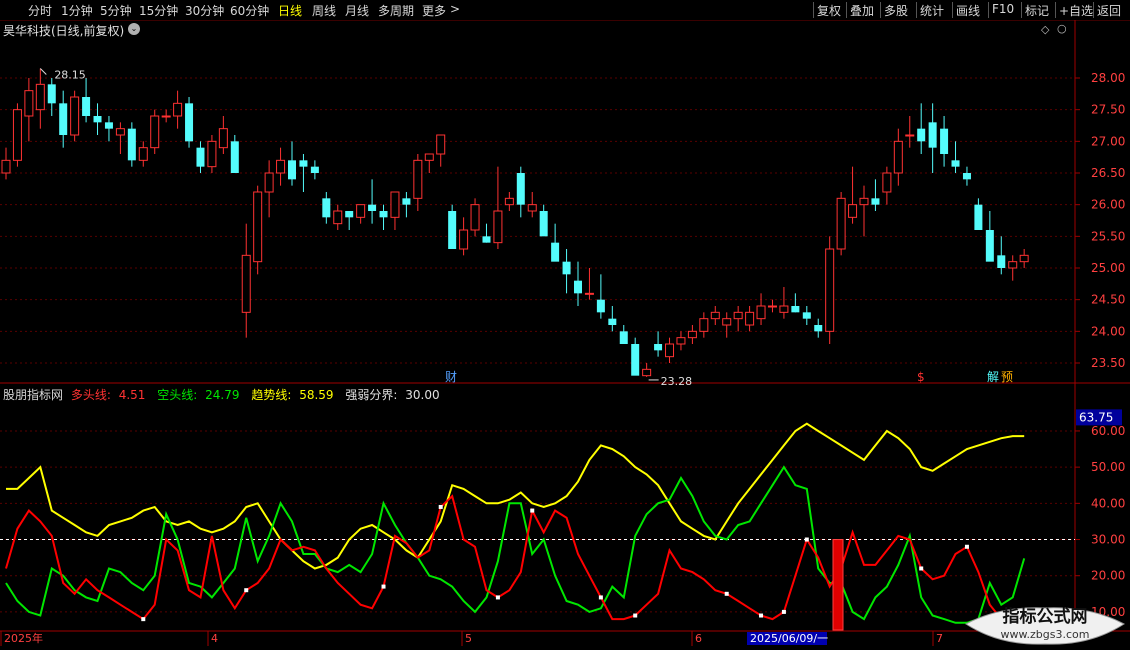 This screenshot has height=650, width=1130. I want to click on high-arrow, so click(43, 71).